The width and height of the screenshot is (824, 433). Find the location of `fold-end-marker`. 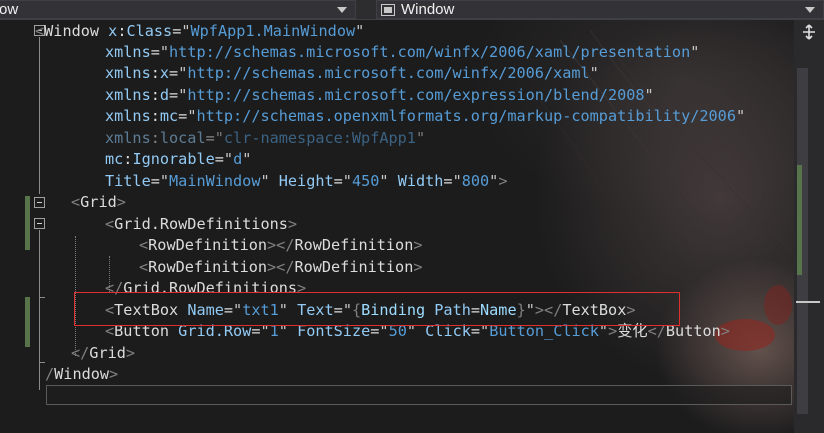

fold-end-marker is located at coordinates (42, 297).